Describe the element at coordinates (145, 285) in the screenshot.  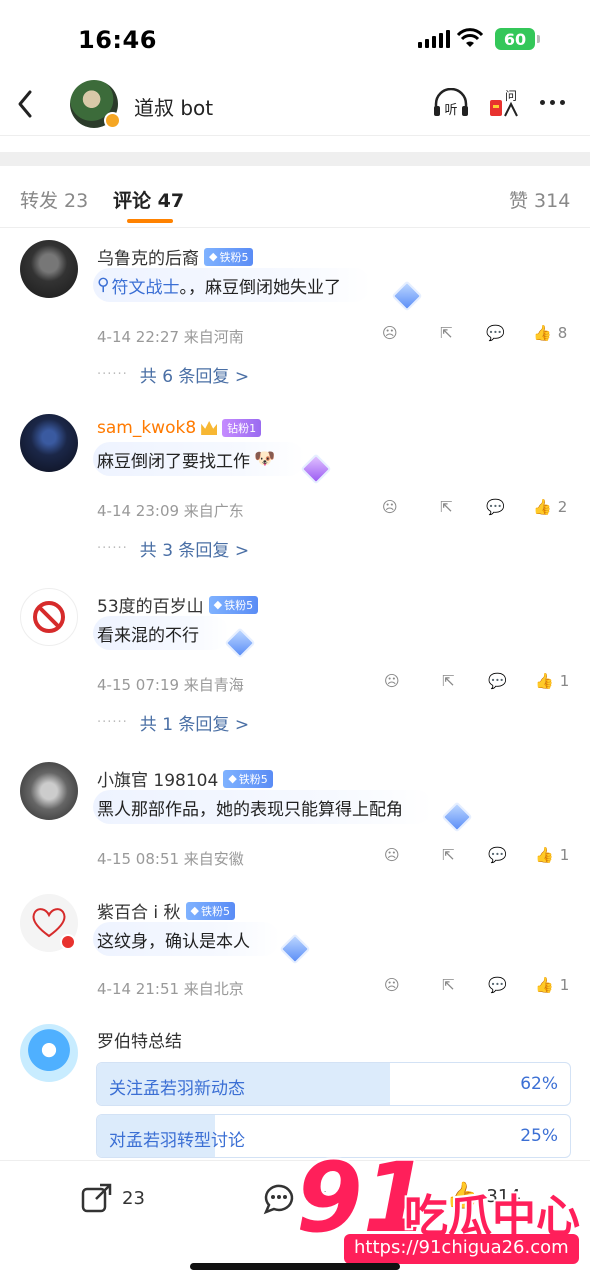
I see `topic-link: 符文战士` at that location.